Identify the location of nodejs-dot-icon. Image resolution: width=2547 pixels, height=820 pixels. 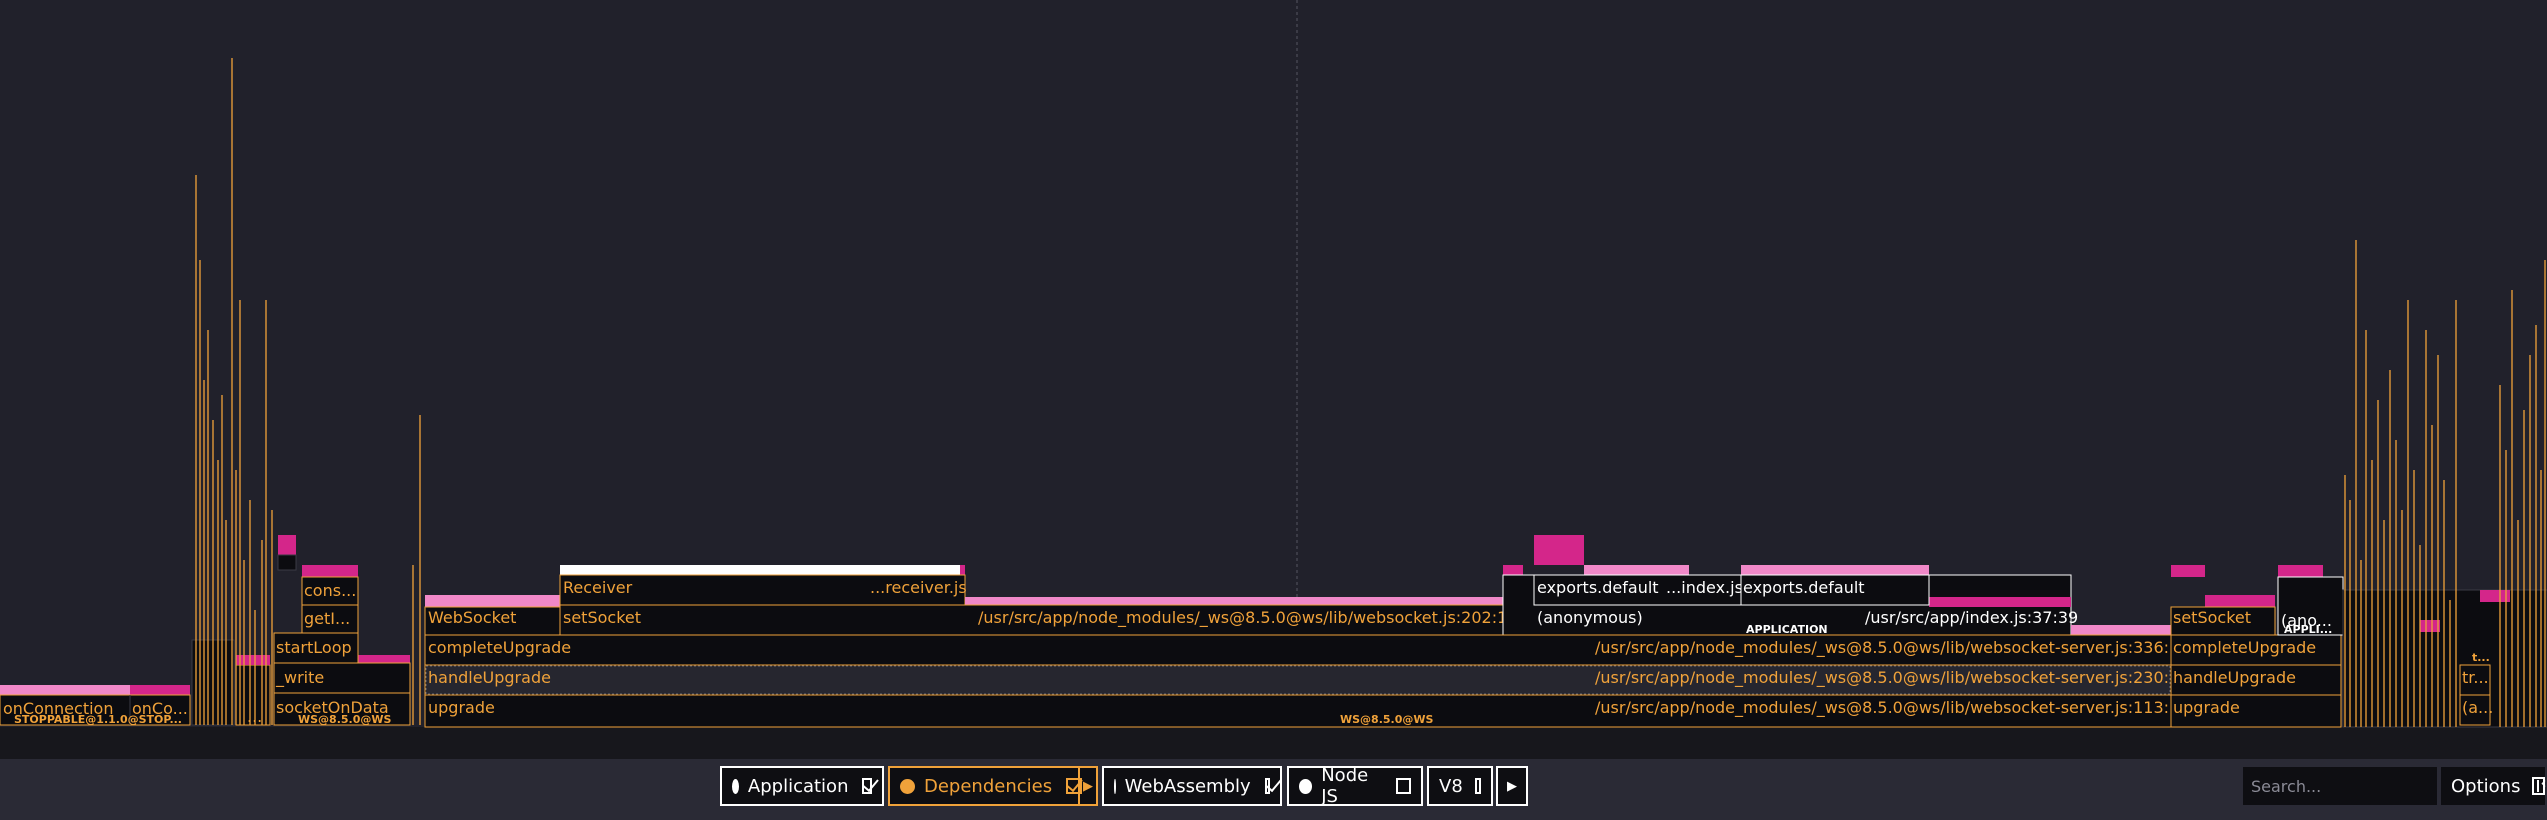
(1306, 786).